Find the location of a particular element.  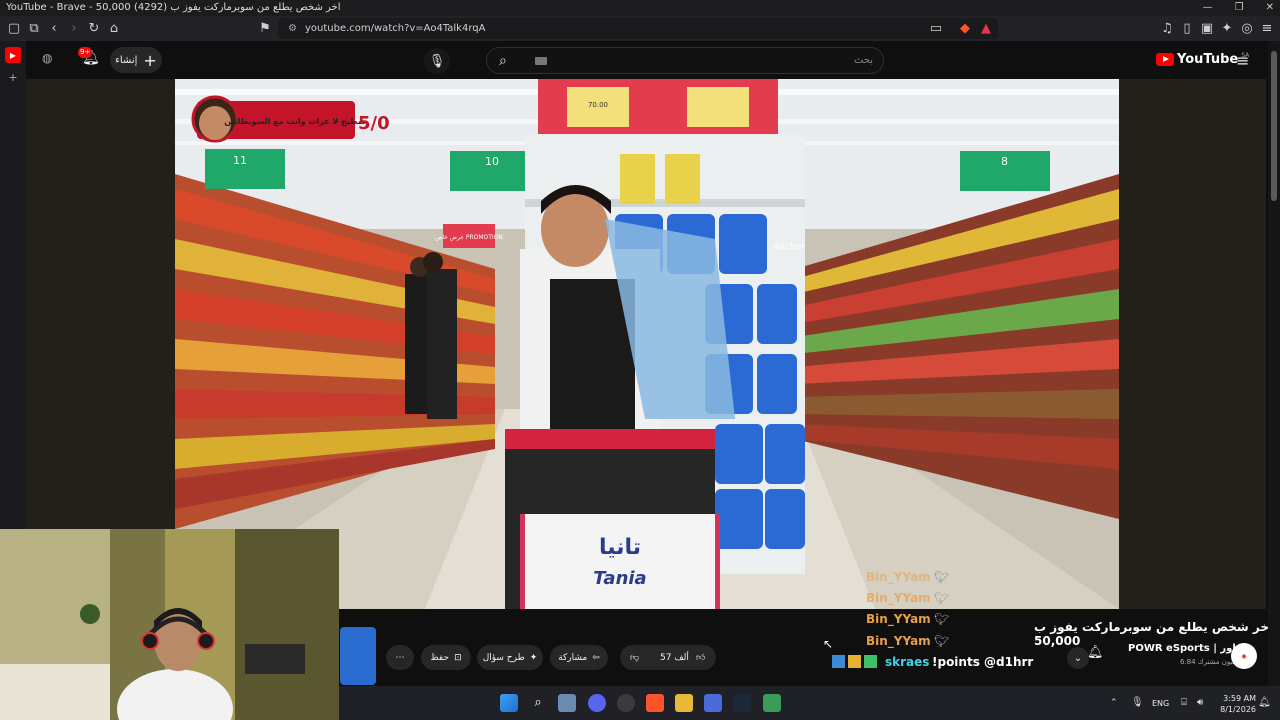

reload-icon: ↻ is located at coordinates (94, 29).